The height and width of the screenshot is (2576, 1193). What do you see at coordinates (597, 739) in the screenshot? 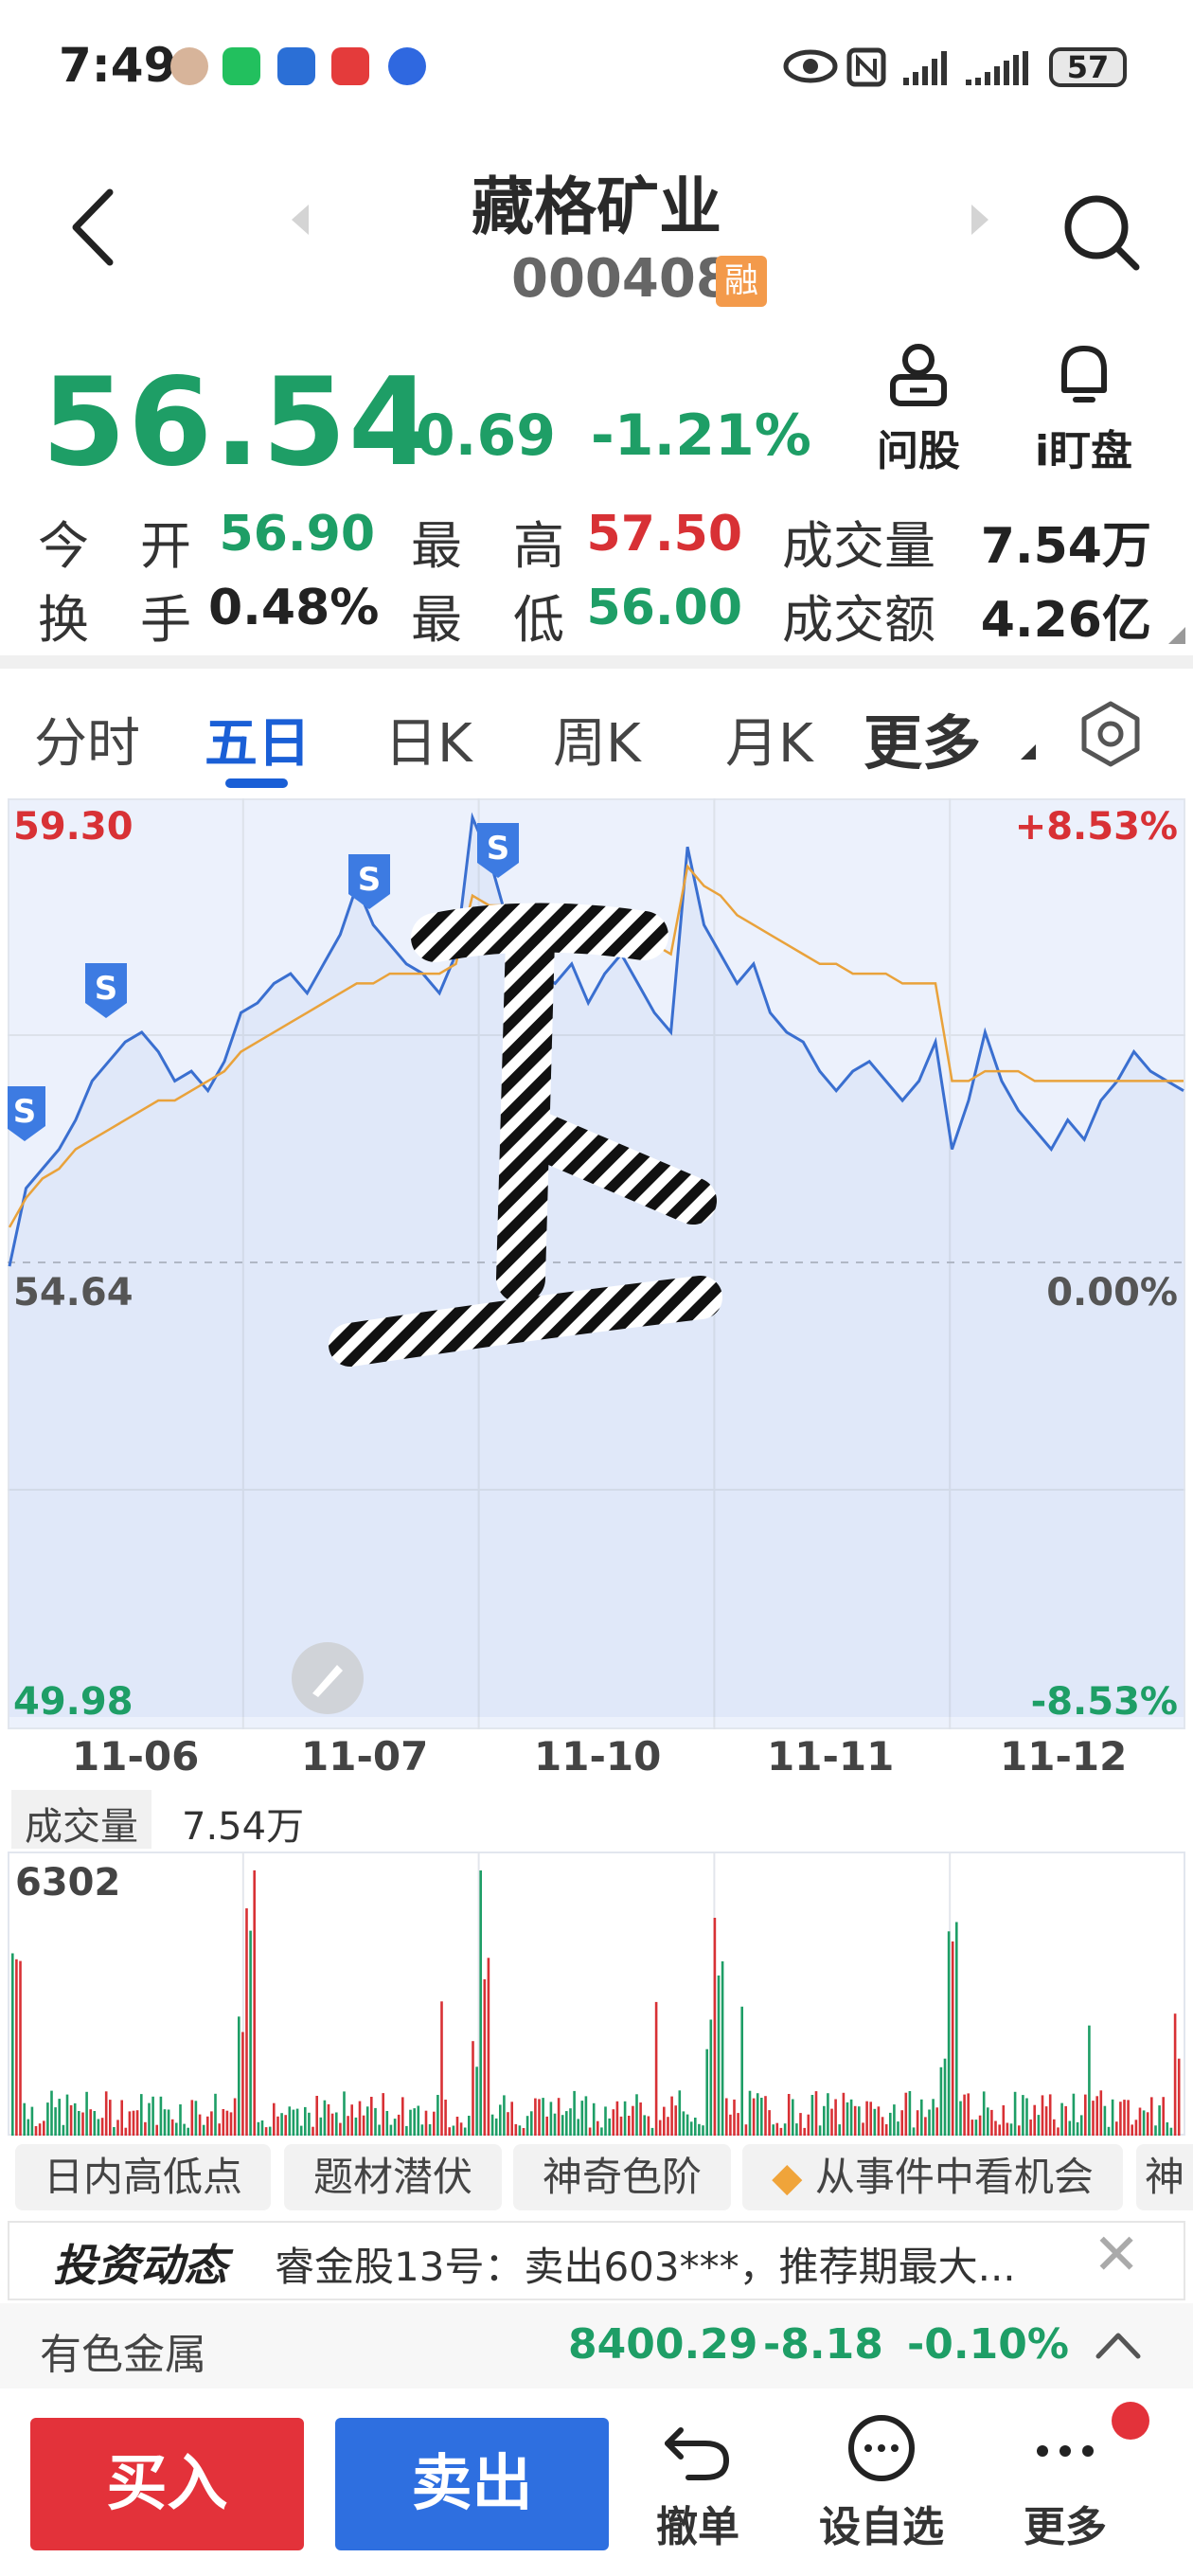
I see `tab-weekly-k: 周K` at bounding box center [597, 739].